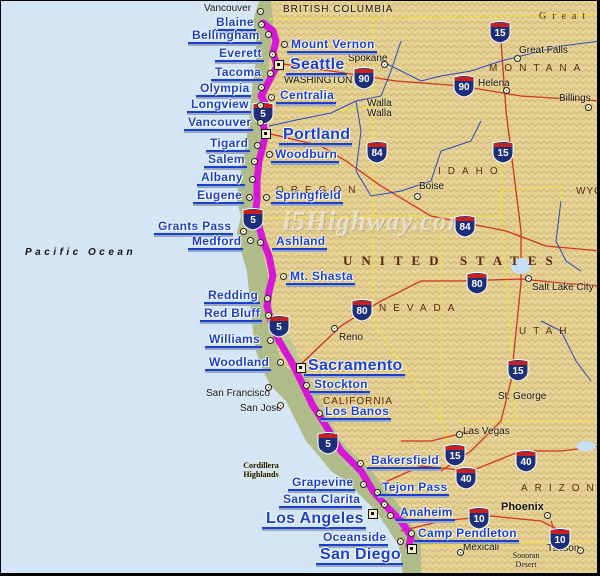 The image size is (600, 576). I want to click on region-label-arizona: ARIZONA, so click(560, 488).